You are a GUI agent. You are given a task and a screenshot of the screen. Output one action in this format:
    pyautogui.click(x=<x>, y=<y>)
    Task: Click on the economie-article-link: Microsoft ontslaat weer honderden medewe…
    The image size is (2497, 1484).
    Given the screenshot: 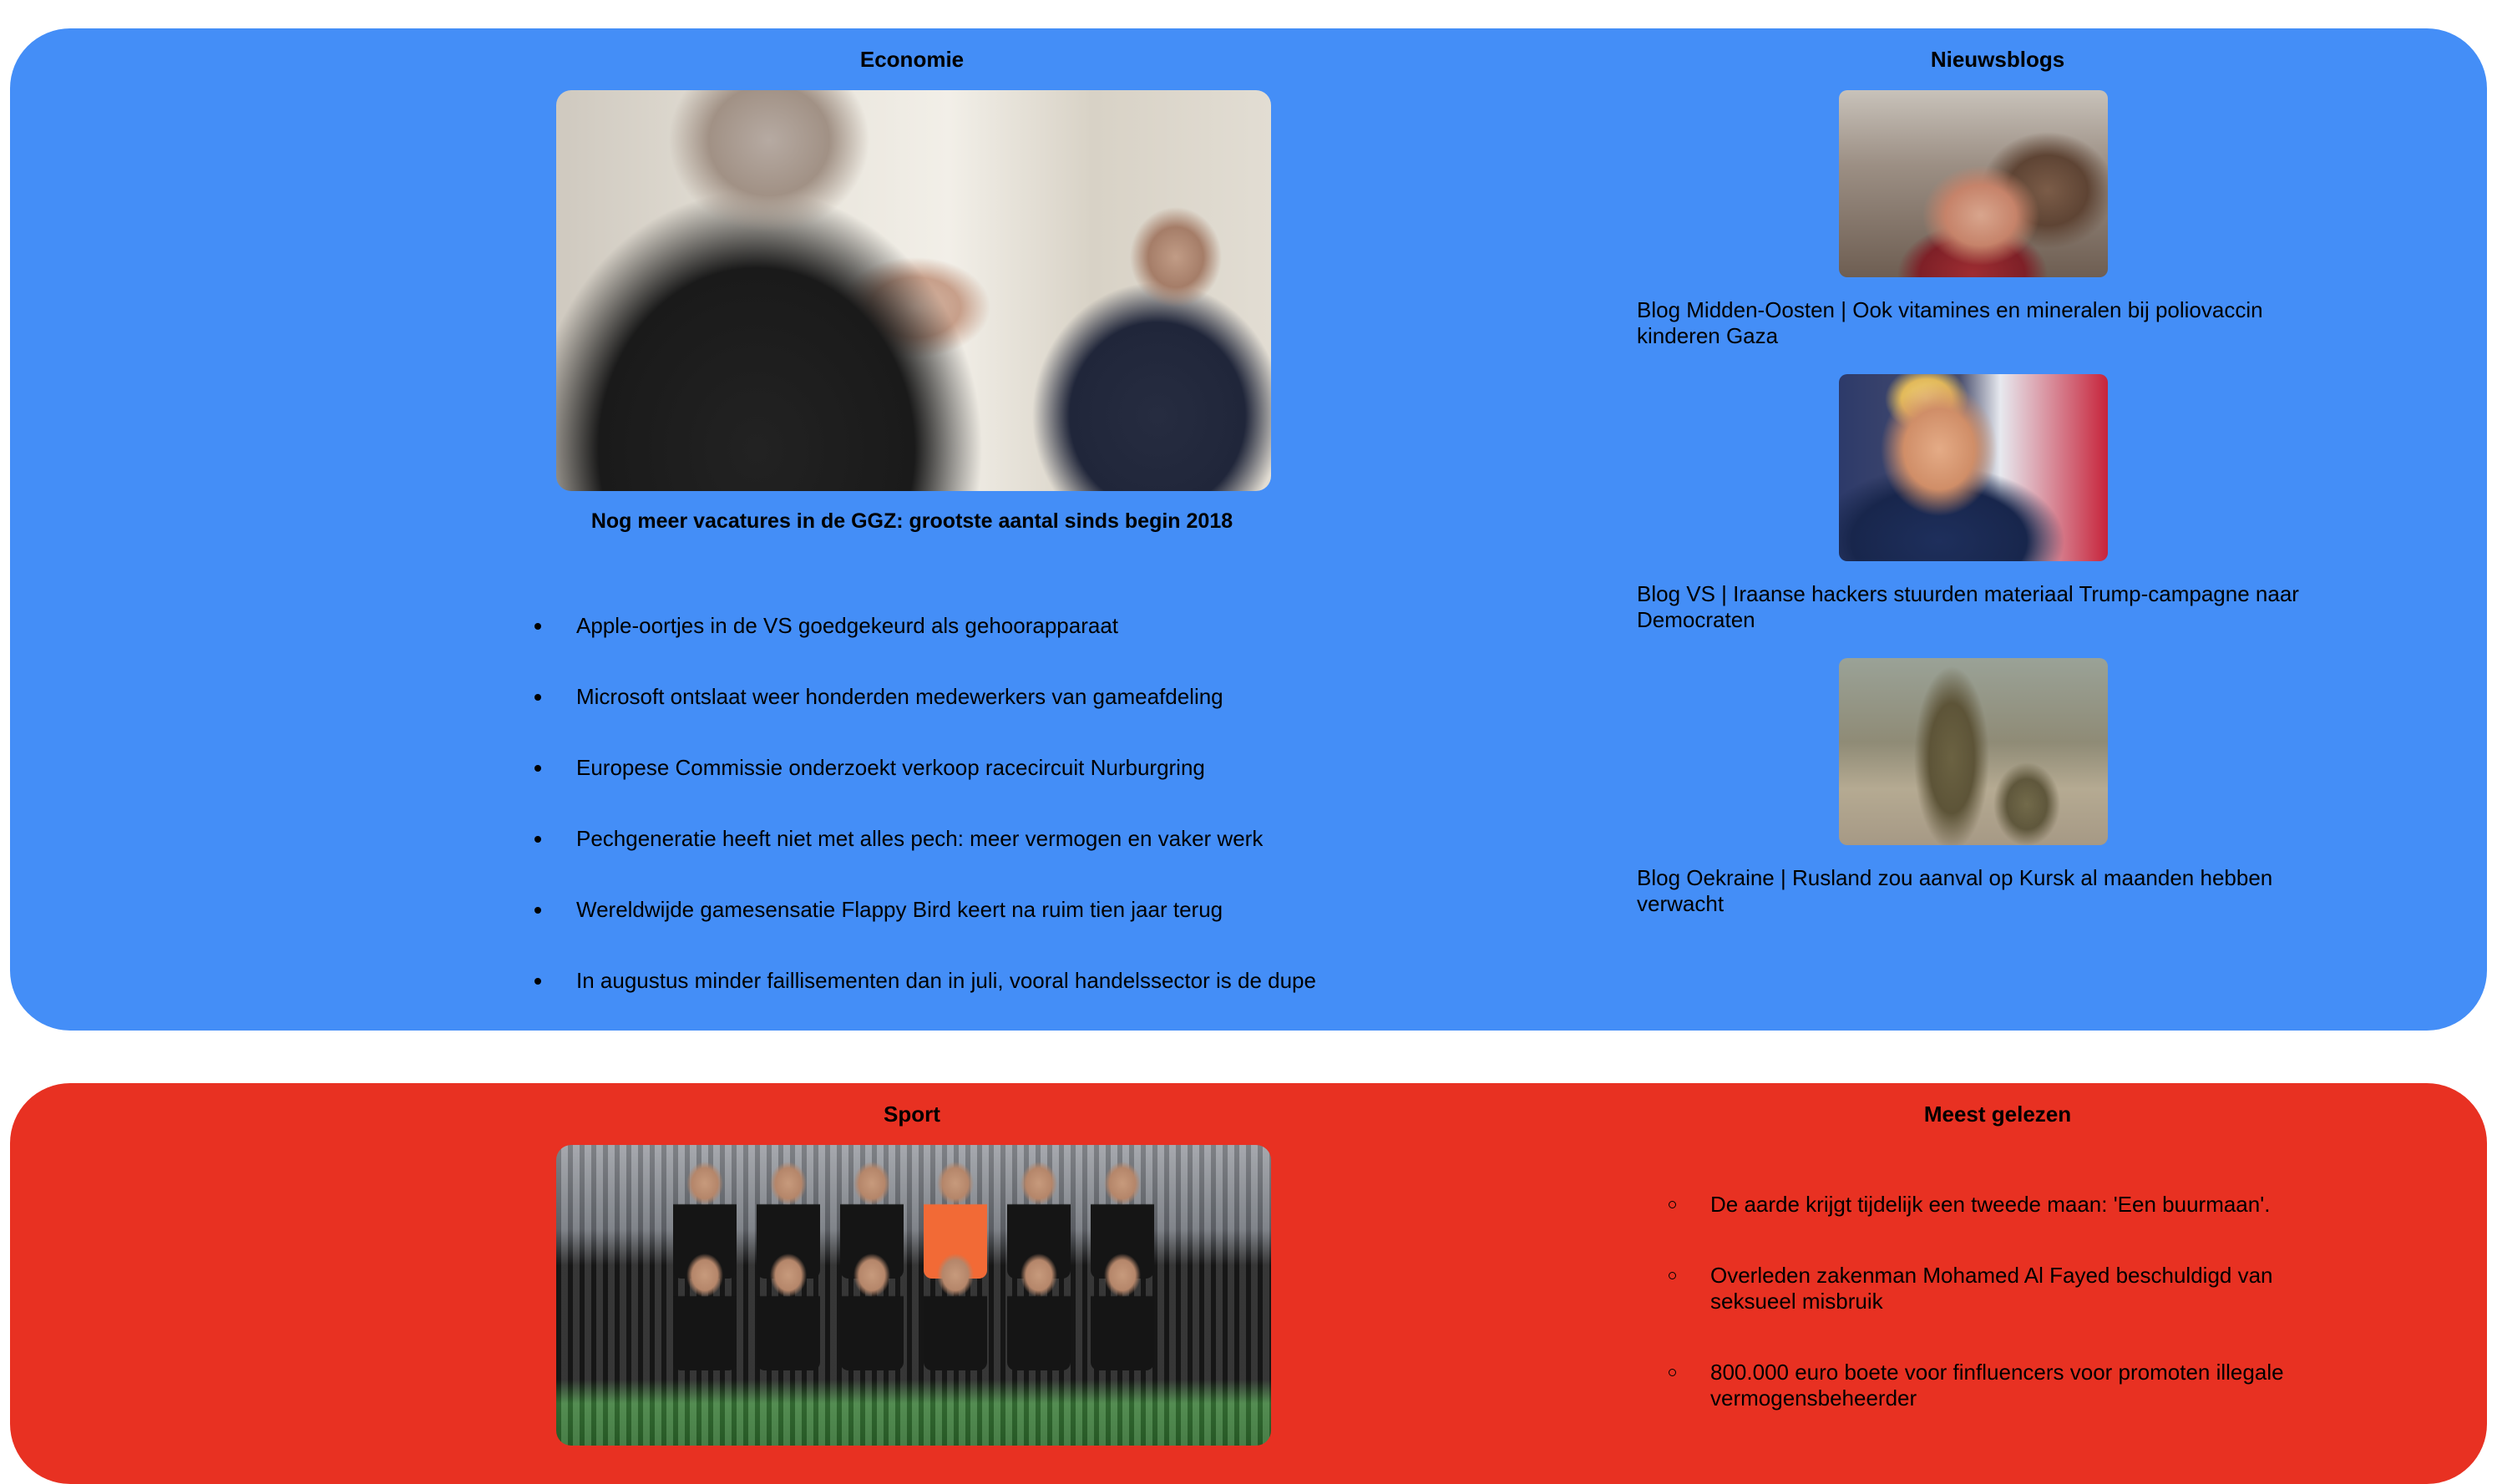 What is the action you would take?
    pyautogui.click(x=922, y=720)
    